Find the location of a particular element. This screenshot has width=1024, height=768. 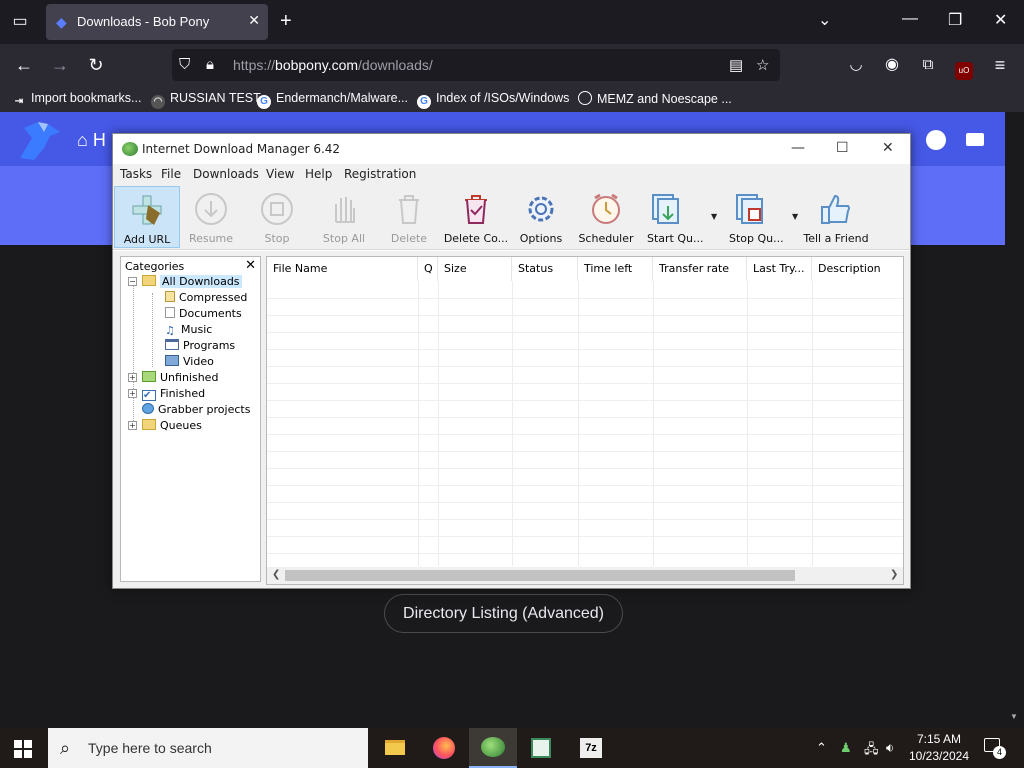

tab-downloads: ◆ Downloads - Bob Pony ✕ is located at coordinates (157, 22).